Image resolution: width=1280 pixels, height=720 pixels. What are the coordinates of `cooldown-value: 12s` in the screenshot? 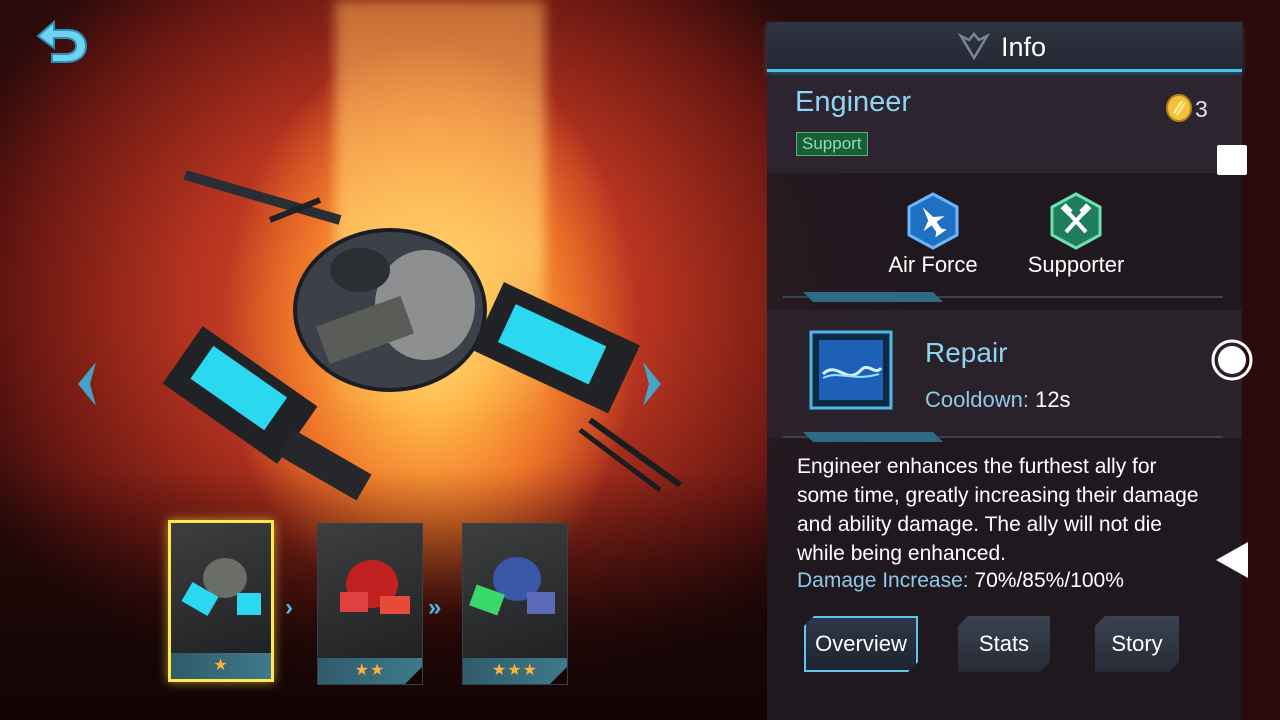 It's located at (1053, 399).